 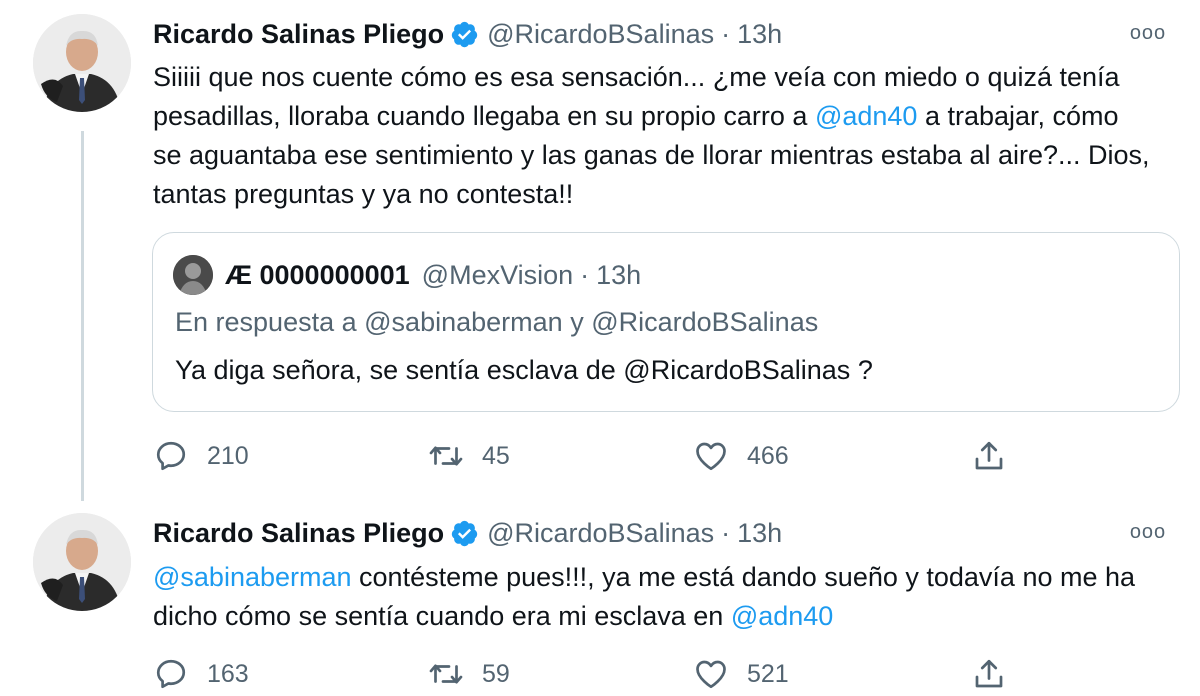 What do you see at coordinates (768, 455) in the screenshot?
I see `like-count: 466` at bounding box center [768, 455].